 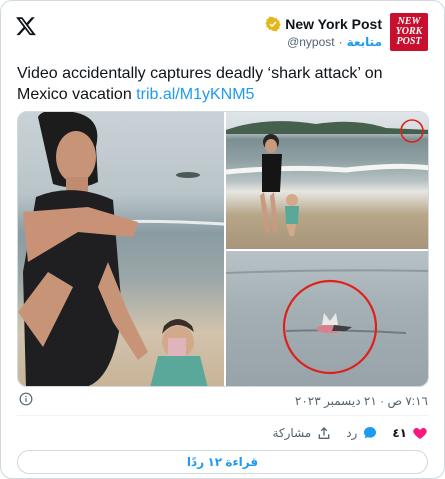 I want to click on photo-beach-wide, so click(x=327, y=180).